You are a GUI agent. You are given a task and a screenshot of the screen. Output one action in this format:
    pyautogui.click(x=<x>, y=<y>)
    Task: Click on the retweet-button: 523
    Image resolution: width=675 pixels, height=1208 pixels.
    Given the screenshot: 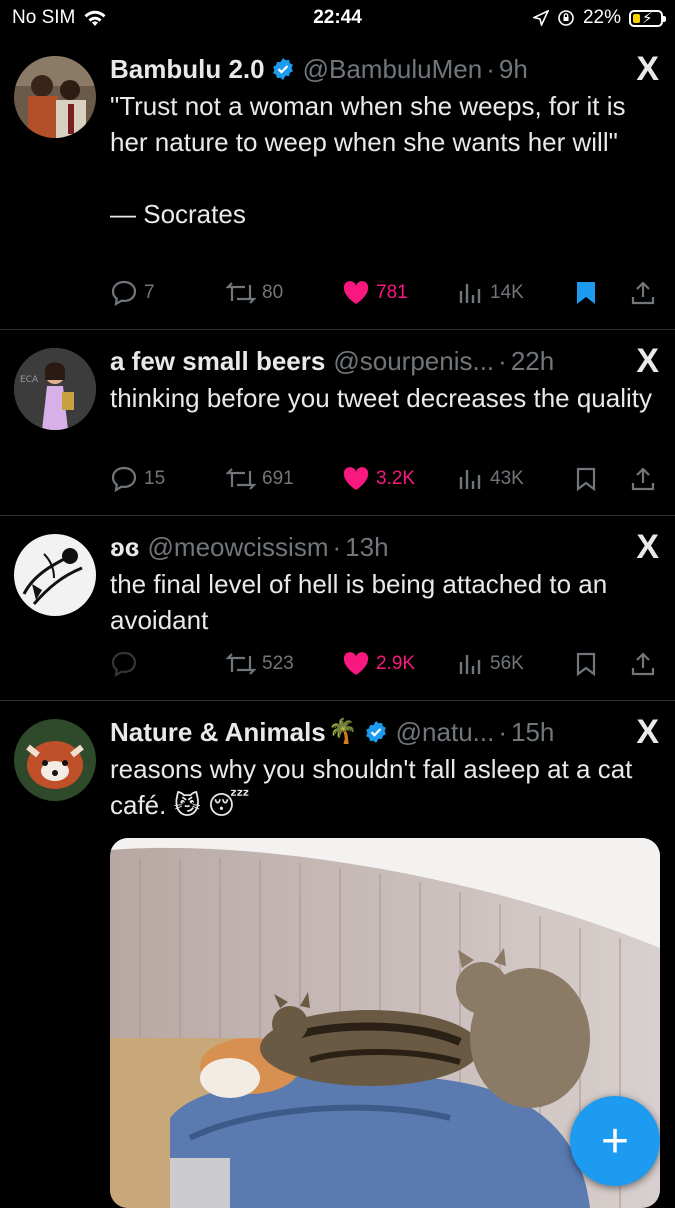 What is the action you would take?
    pyautogui.click(x=260, y=664)
    